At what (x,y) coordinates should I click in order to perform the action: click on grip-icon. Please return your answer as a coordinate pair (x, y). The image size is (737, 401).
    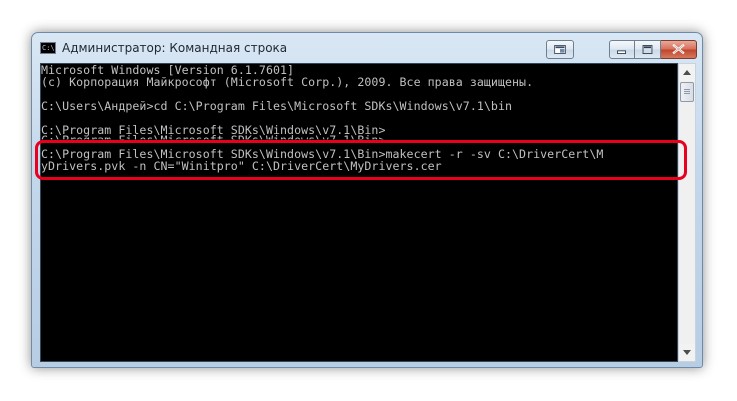
    Looking at the image, I should click on (687, 91).